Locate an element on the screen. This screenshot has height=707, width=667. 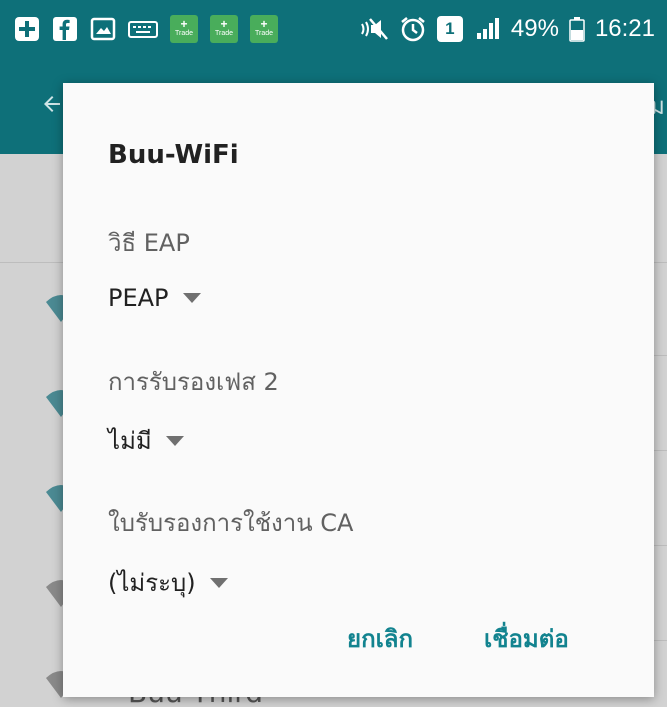
facebook-icon is located at coordinates (65, 29).